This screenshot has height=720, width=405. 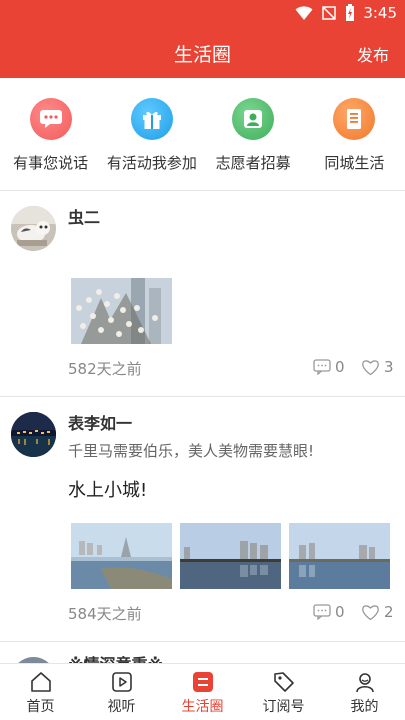 What do you see at coordinates (121, 707) in the screenshot?
I see `nav-label: 视听` at bounding box center [121, 707].